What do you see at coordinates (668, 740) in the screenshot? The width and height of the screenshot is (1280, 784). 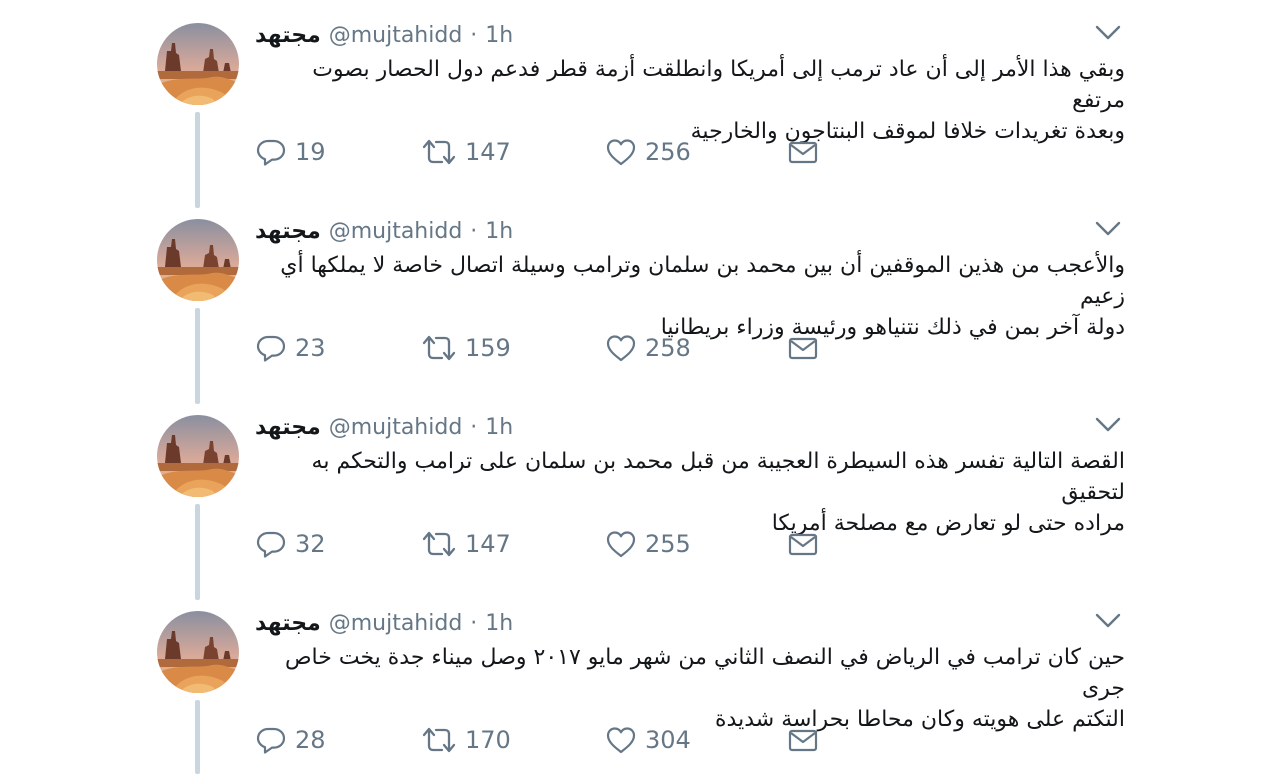 I see `like-count: 304` at bounding box center [668, 740].